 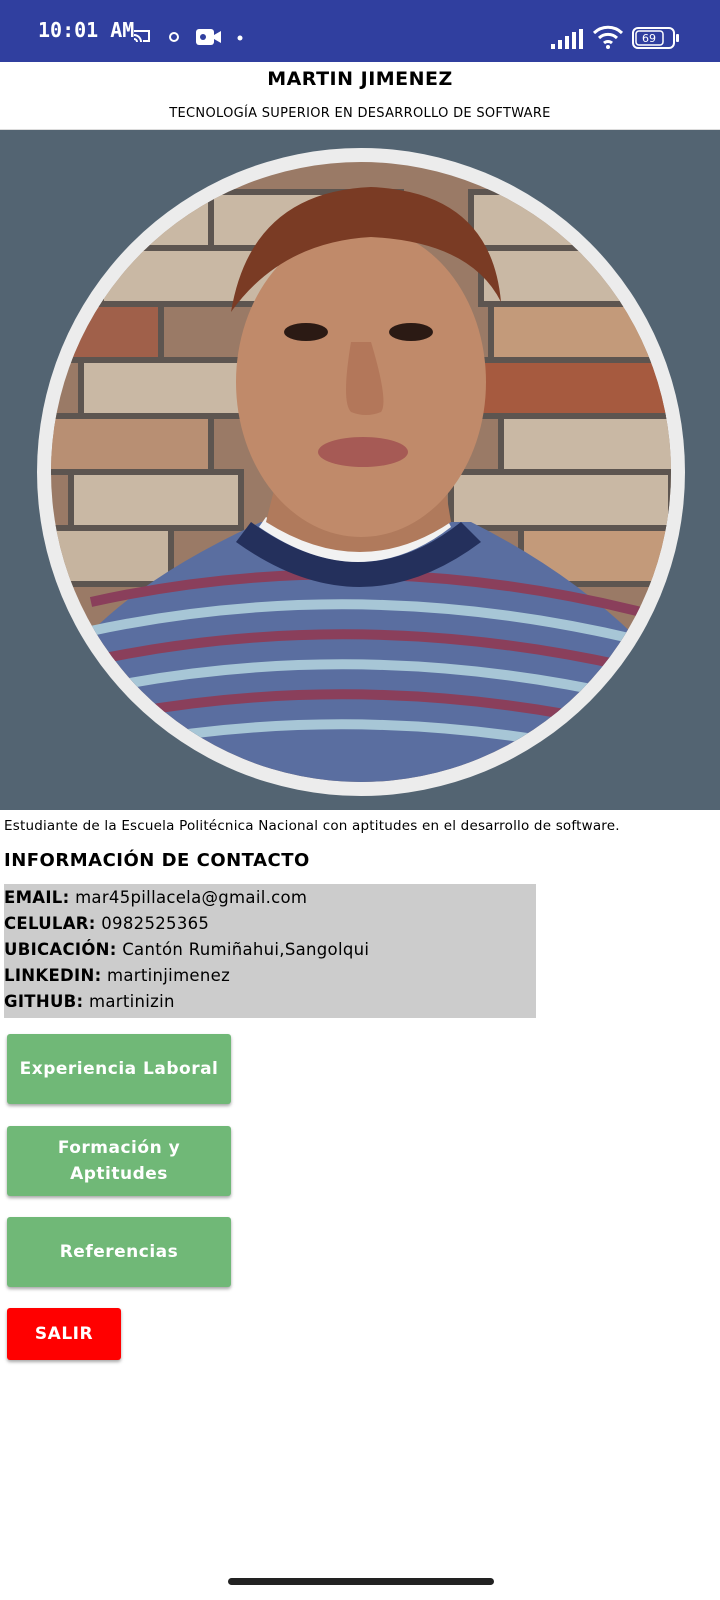 What do you see at coordinates (360, 31) in the screenshot?
I see `status-bar: 10:01 AM 69` at bounding box center [360, 31].